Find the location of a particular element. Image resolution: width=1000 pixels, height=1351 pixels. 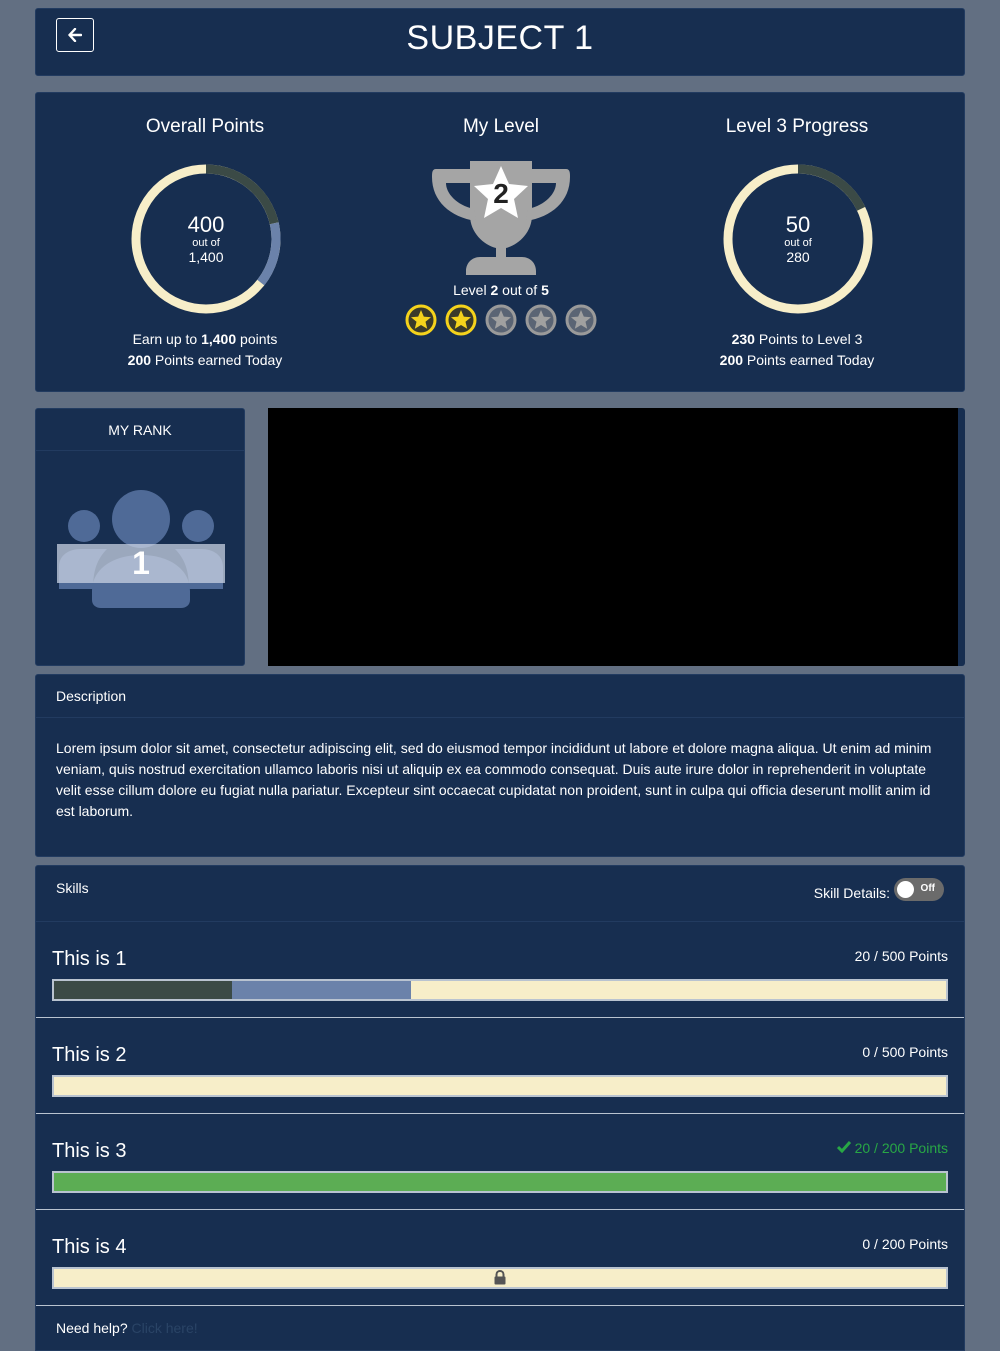

video-panel is located at coordinates (616, 537).